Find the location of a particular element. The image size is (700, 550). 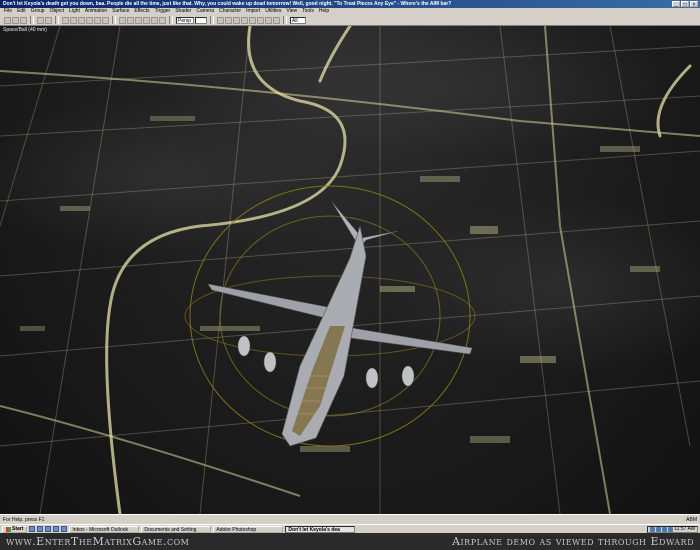

status-bar: For Help, press F1 ABM is located at coordinates (350, 519).